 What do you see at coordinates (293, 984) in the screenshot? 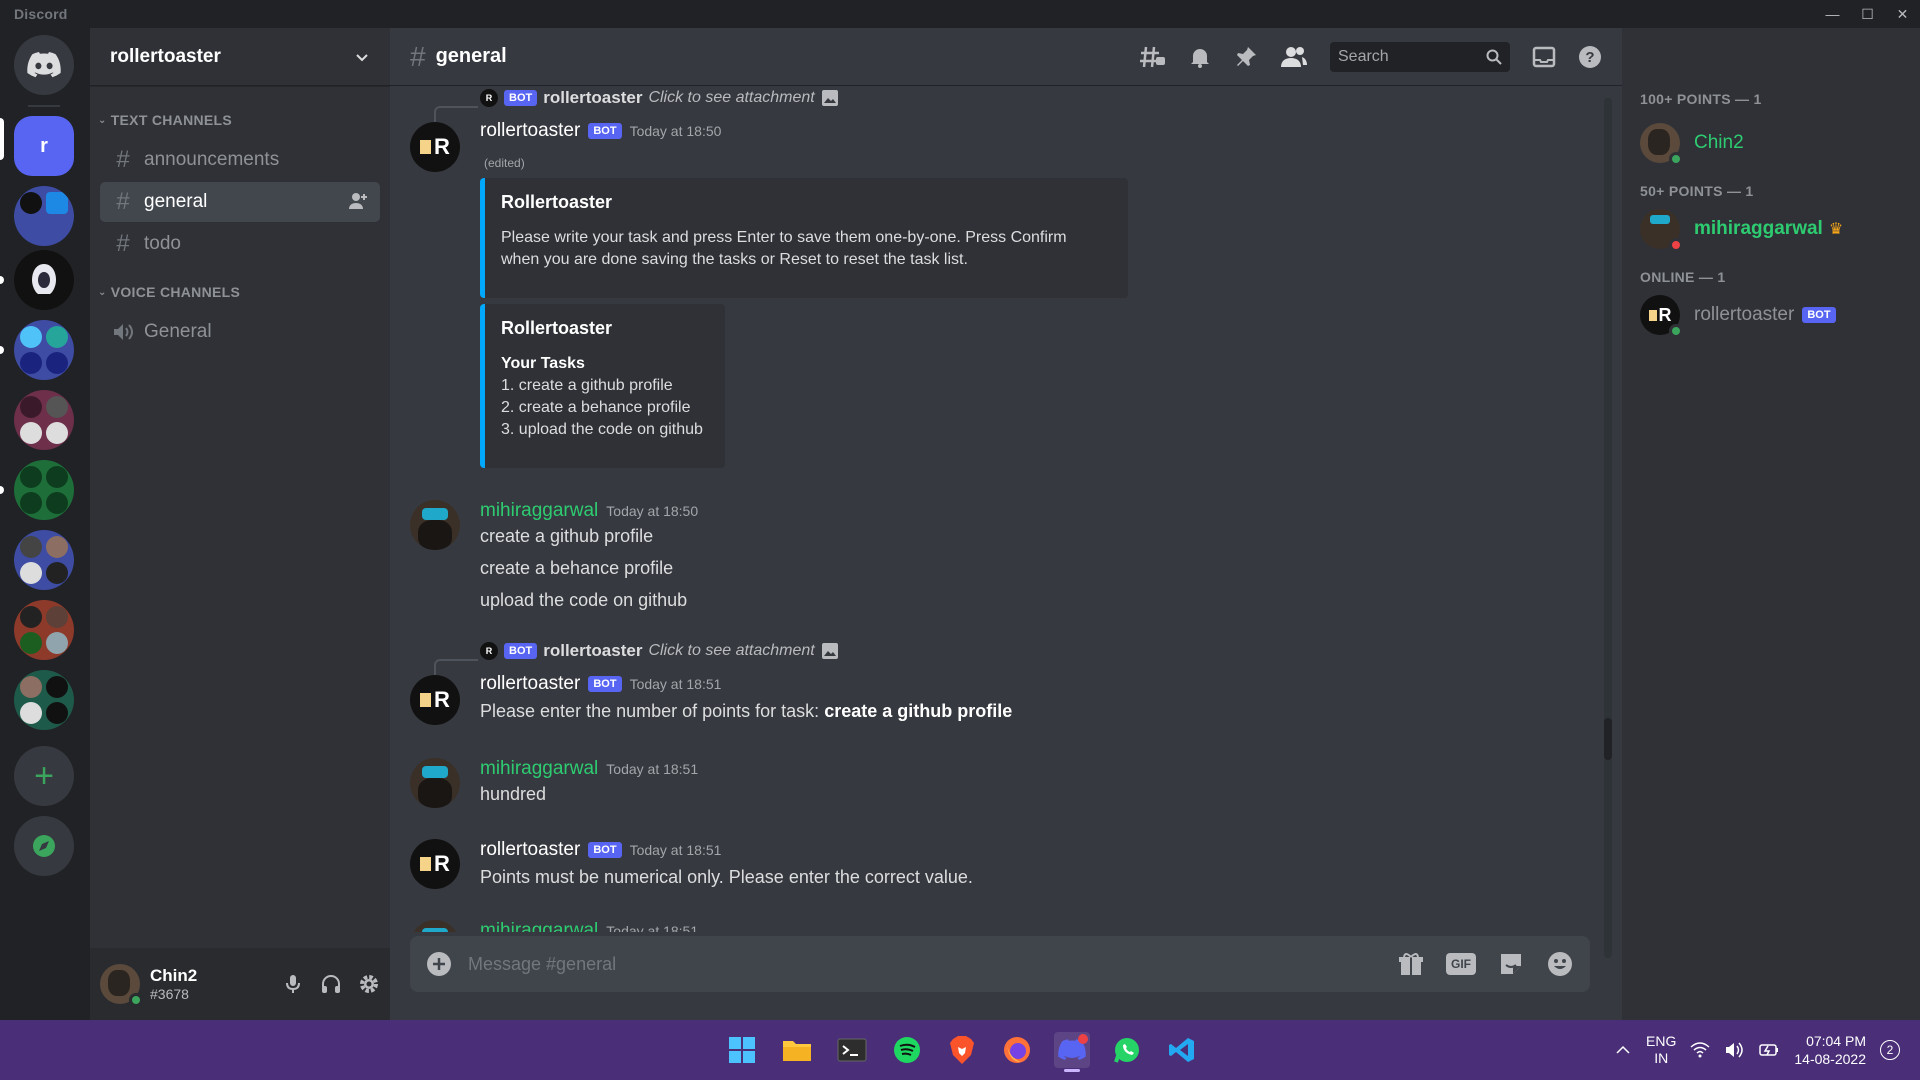
I see `microphone-icon` at bounding box center [293, 984].